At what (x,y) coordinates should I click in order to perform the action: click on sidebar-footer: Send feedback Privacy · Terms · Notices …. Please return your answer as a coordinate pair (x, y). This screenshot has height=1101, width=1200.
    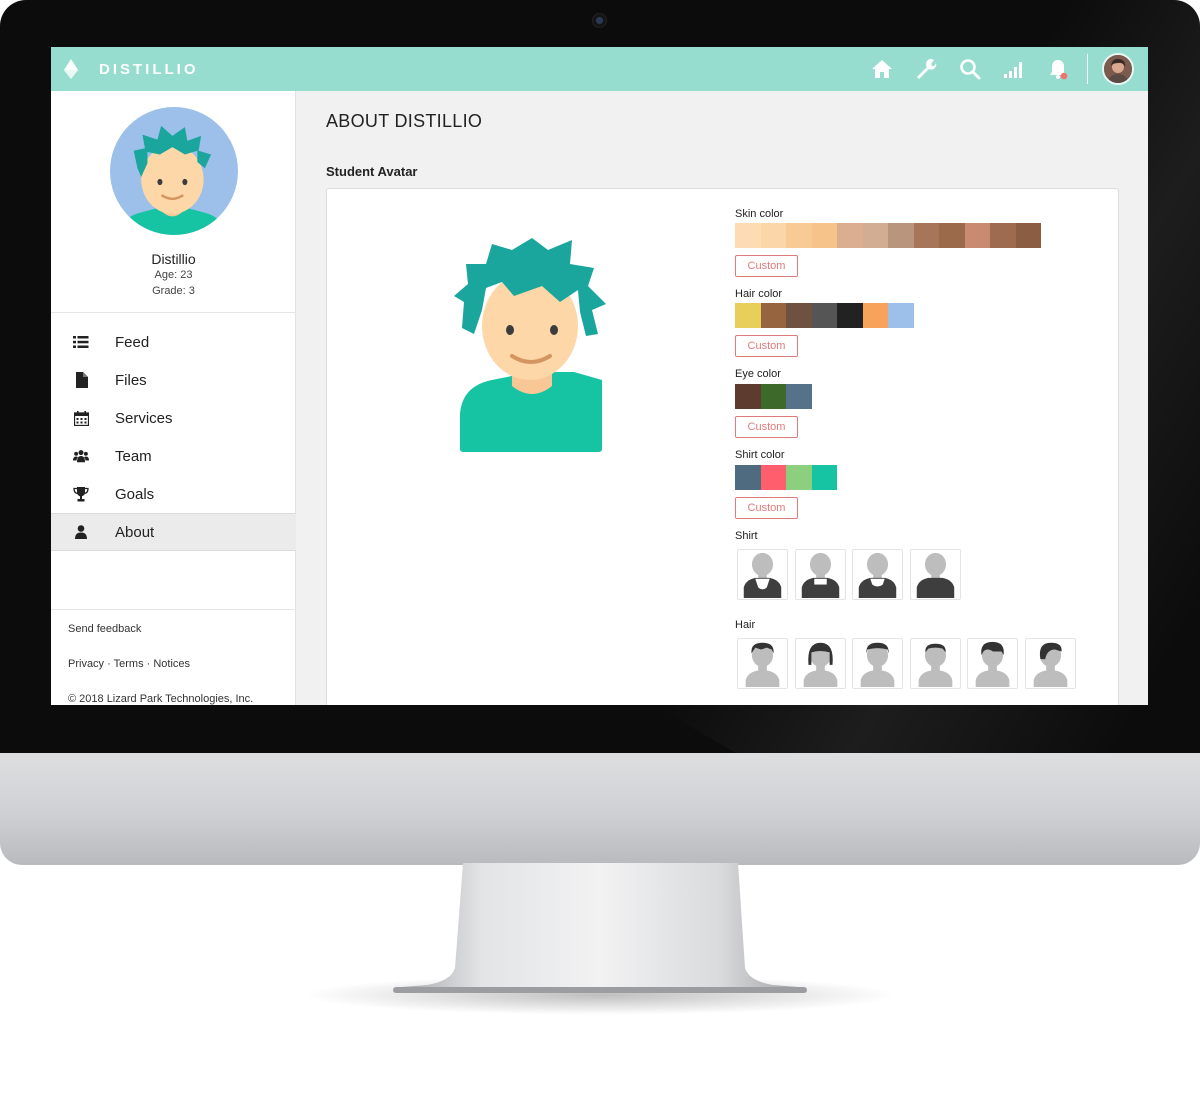
    Looking at the image, I should click on (173, 657).